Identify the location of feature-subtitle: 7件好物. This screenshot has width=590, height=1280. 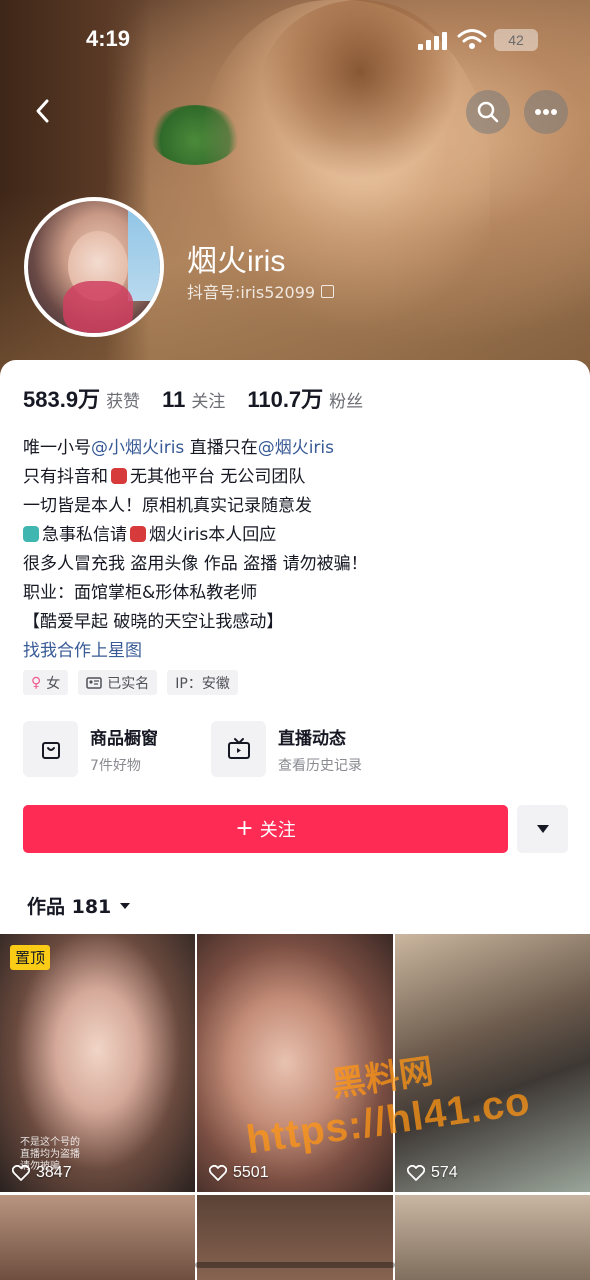
(115, 765).